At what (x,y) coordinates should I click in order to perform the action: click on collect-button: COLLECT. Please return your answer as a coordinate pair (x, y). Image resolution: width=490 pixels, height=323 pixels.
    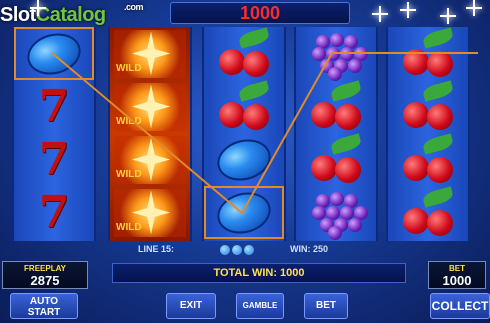
    Looking at the image, I should click on (460, 306).